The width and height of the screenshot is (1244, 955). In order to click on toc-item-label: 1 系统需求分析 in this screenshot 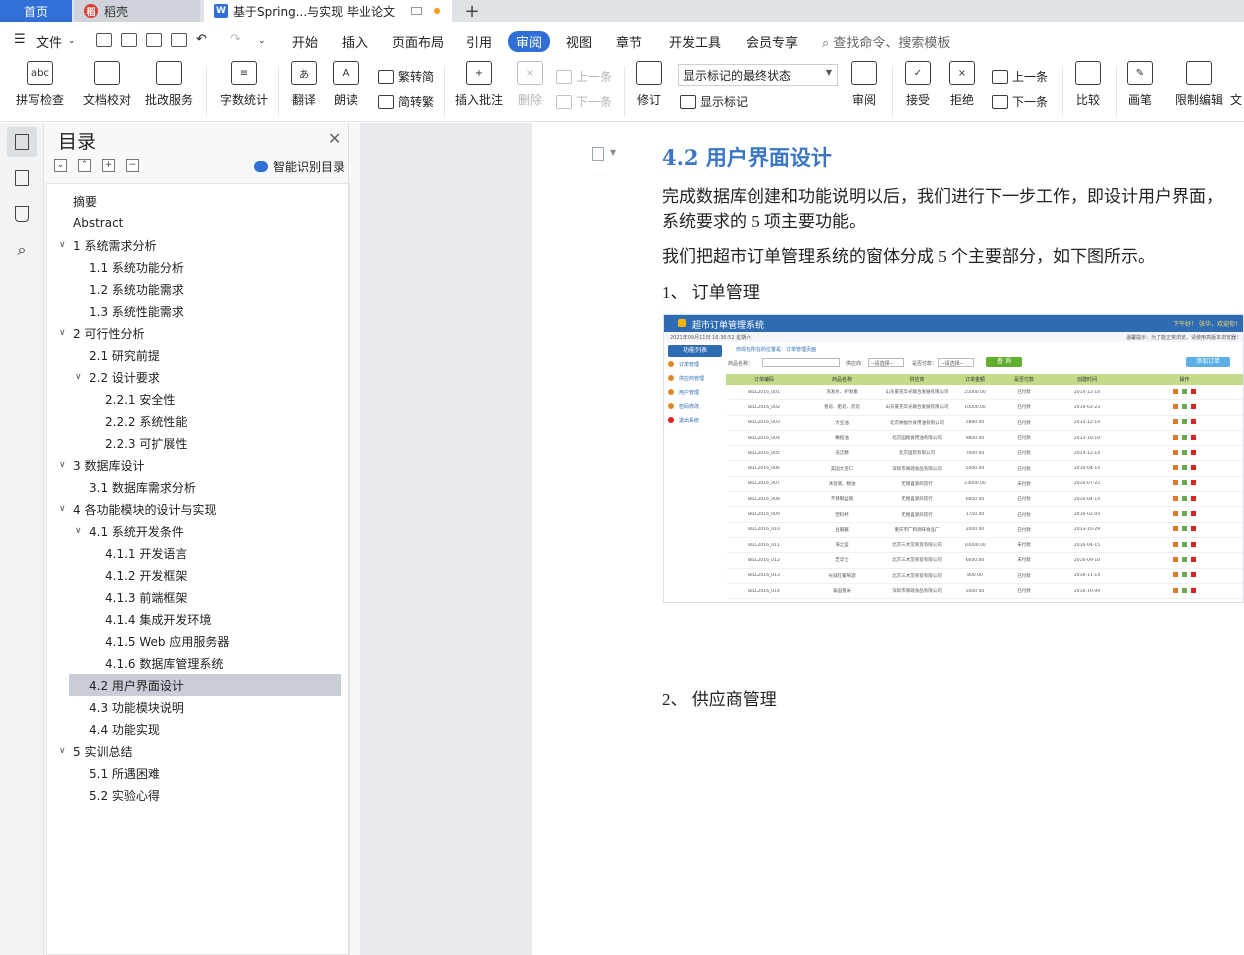, I will do `click(115, 245)`.